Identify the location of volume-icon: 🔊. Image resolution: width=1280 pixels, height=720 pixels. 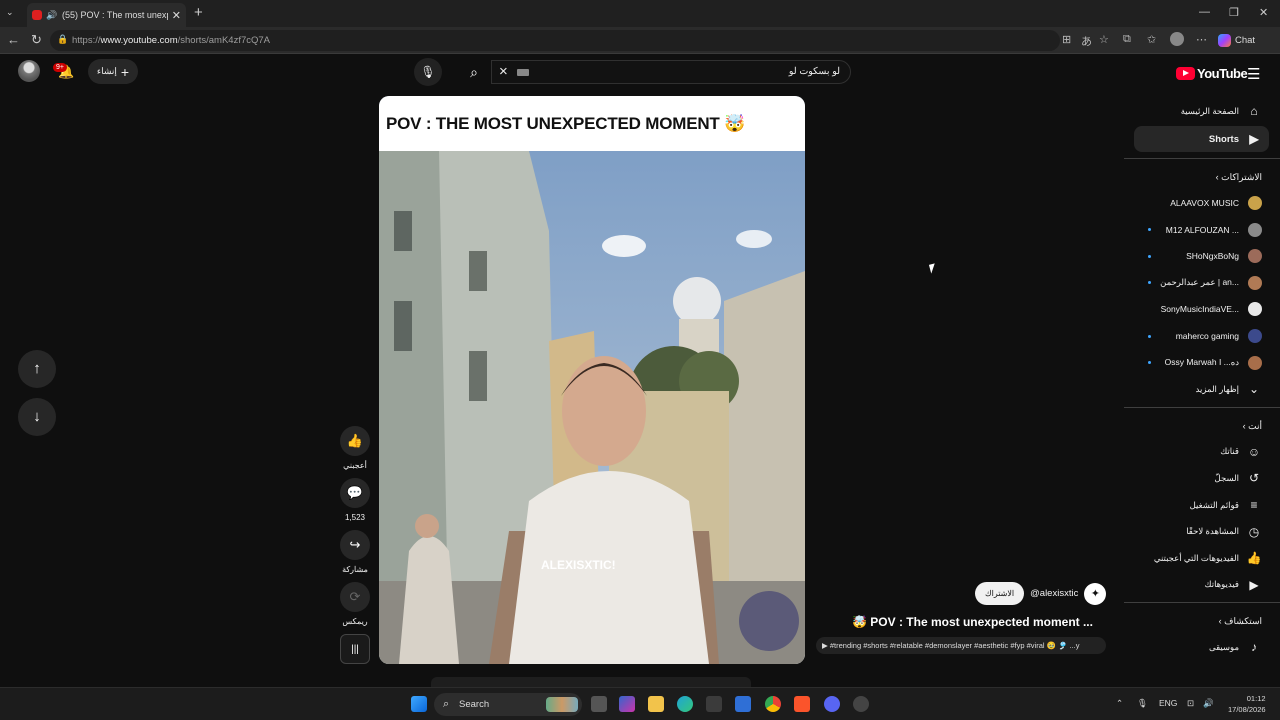
(1208, 703).